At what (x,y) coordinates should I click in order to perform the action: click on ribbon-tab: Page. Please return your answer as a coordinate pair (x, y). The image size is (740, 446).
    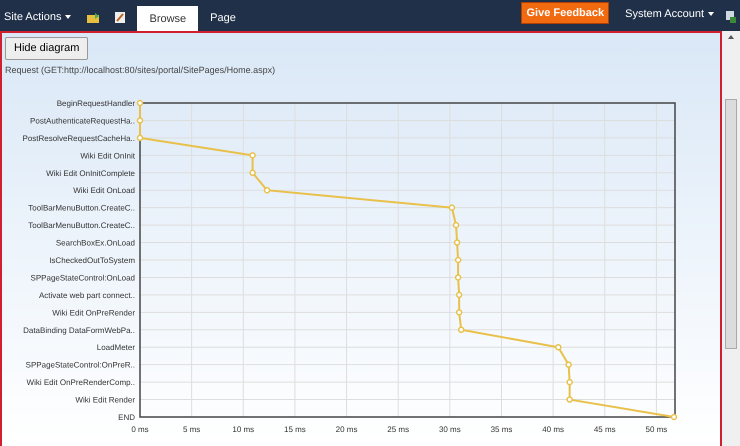
    Looking at the image, I should click on (223, 20).